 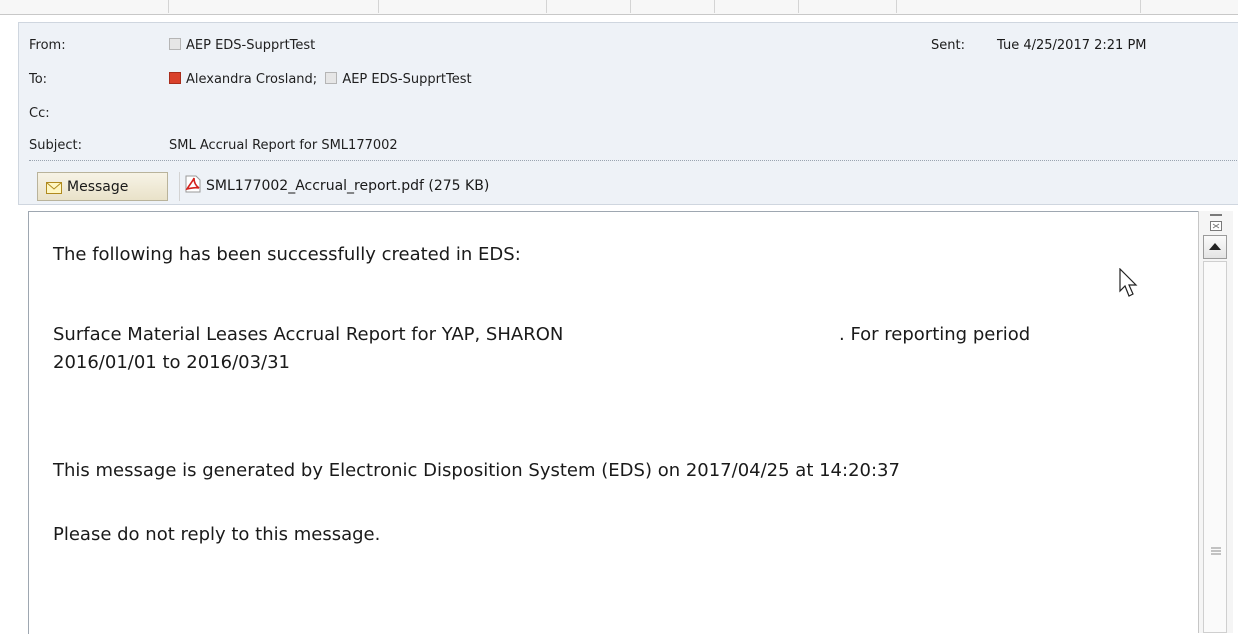 I want to click on scroll-up-button, so click(x=1215, y=247).